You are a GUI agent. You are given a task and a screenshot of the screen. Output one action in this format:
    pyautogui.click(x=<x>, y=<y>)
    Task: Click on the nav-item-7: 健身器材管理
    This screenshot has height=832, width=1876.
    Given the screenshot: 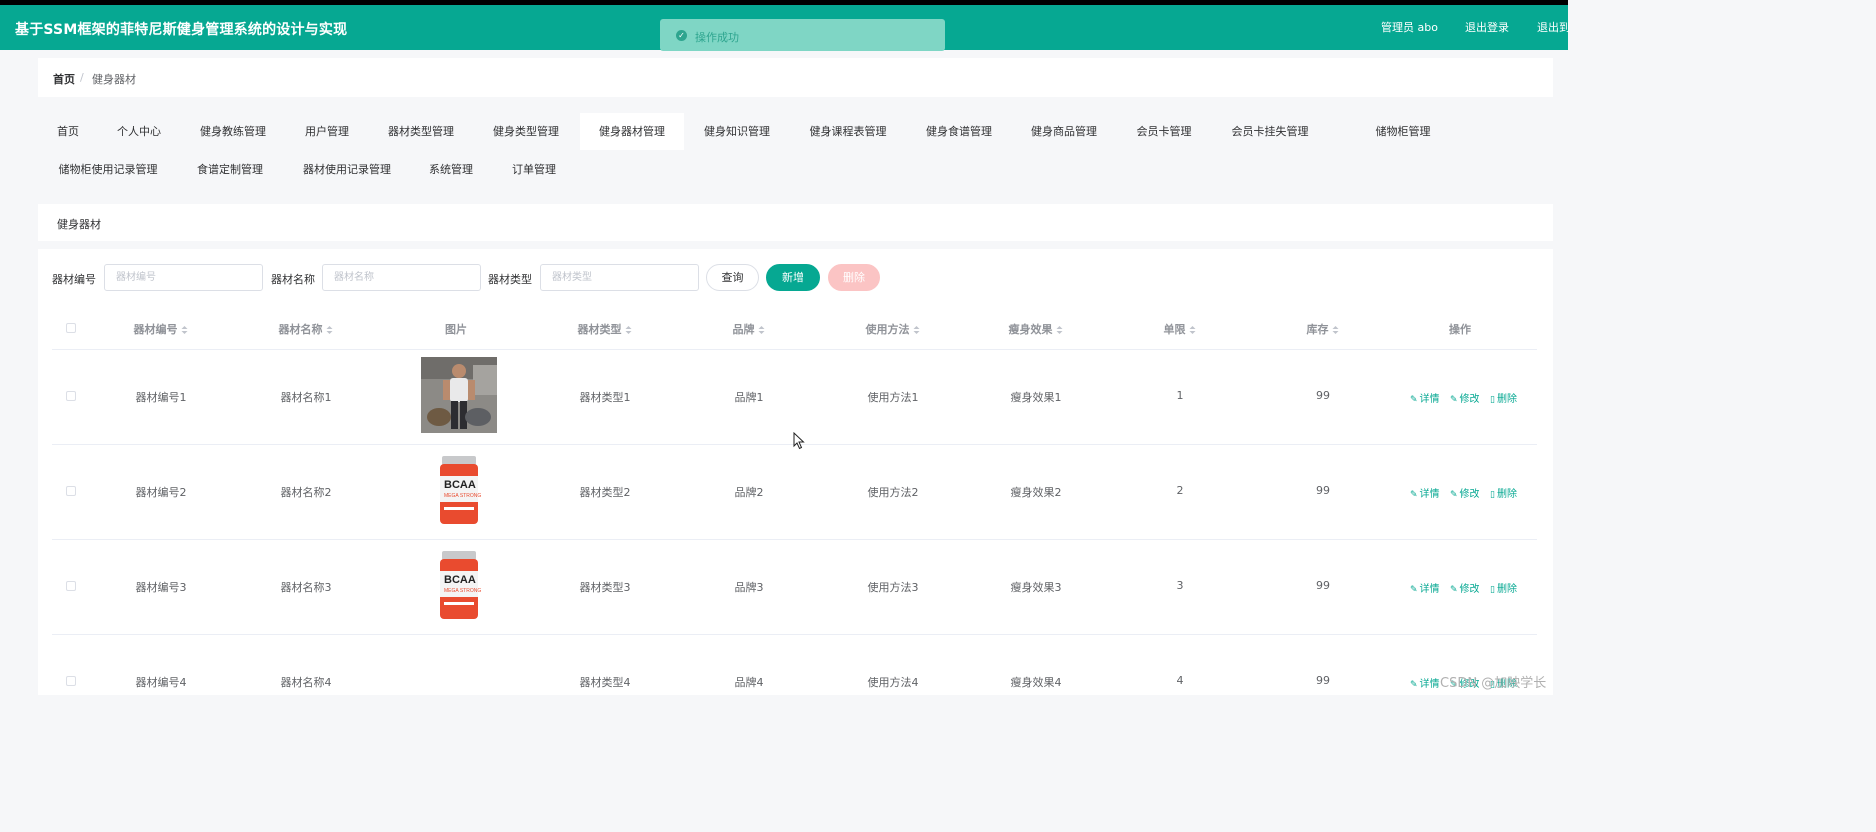 What is the action you would take?
    pyautogui.click(x=632, y=131)
    